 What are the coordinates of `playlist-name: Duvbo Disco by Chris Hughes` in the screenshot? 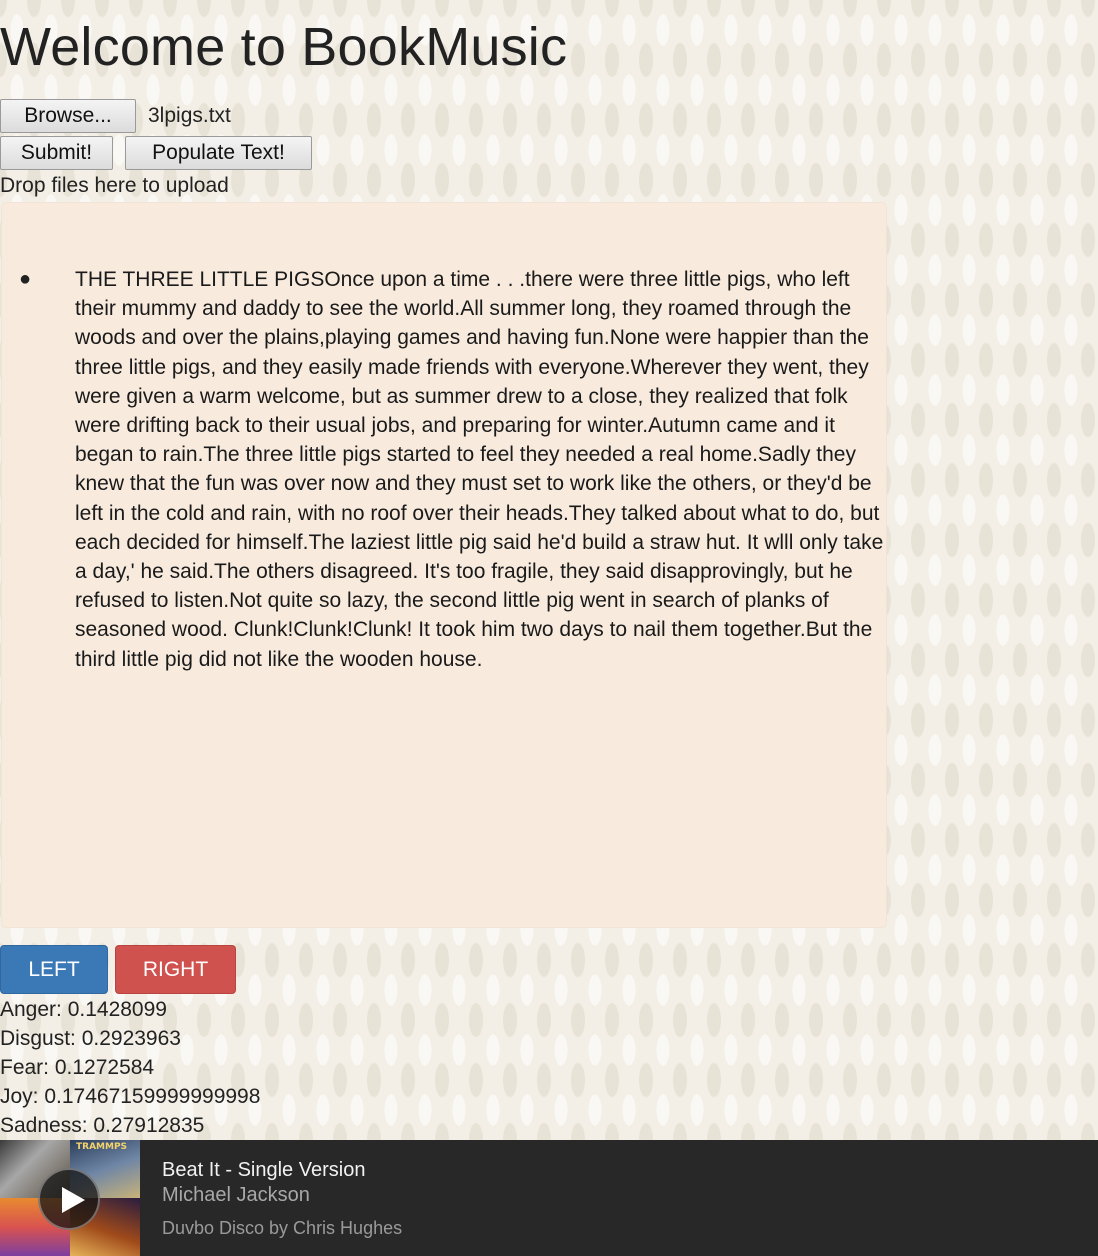 It's located at (282, 1228).